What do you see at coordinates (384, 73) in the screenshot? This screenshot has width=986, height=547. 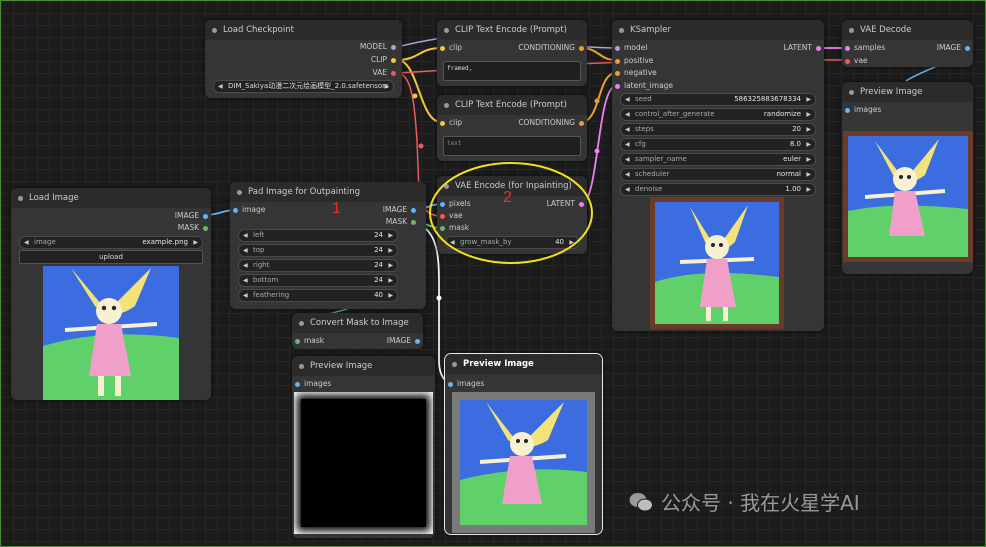 I see `output-vae: VAE` at bounding box center [384, 73].